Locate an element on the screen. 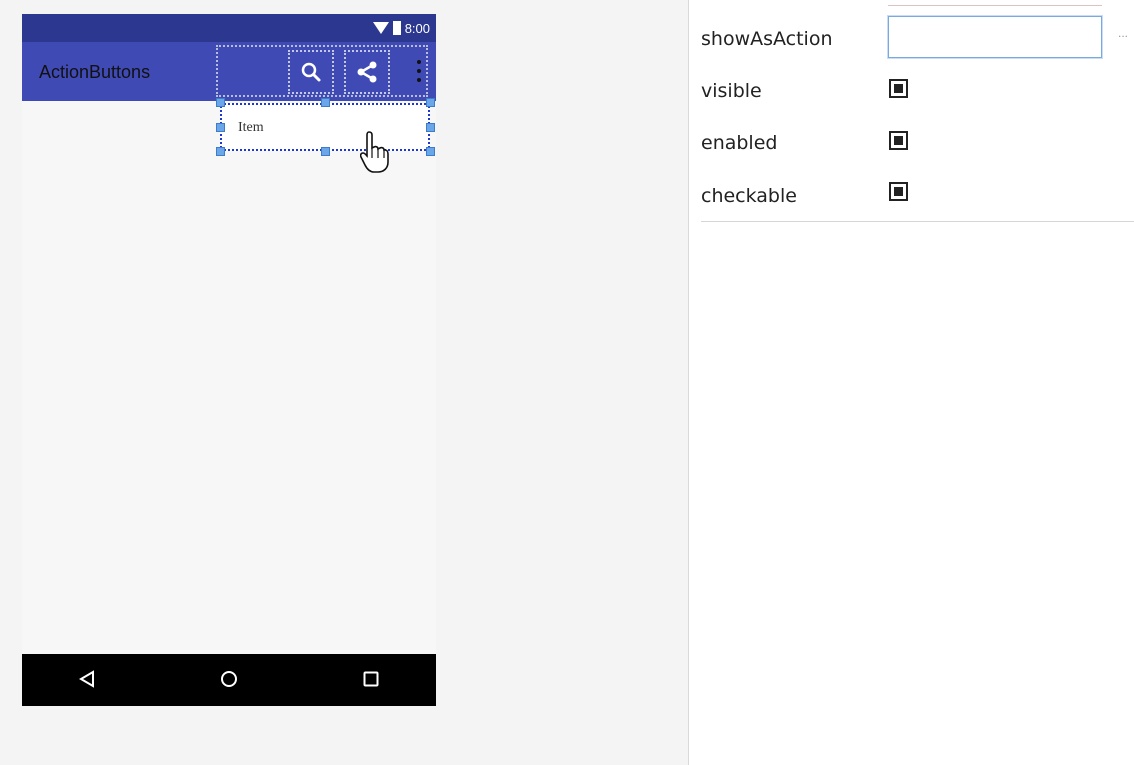  share-action-button is located at coordinates (367, 72).